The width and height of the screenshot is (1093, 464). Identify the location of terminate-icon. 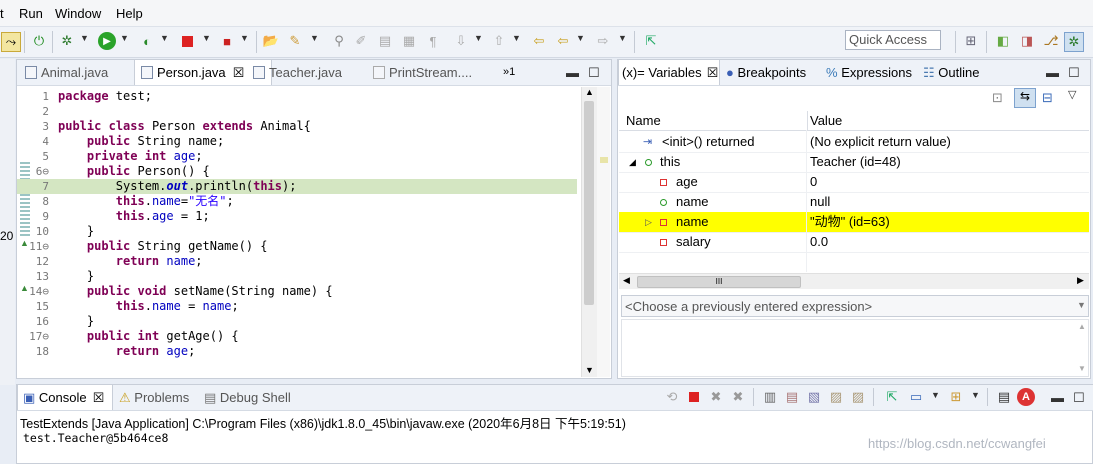
(187, 41).